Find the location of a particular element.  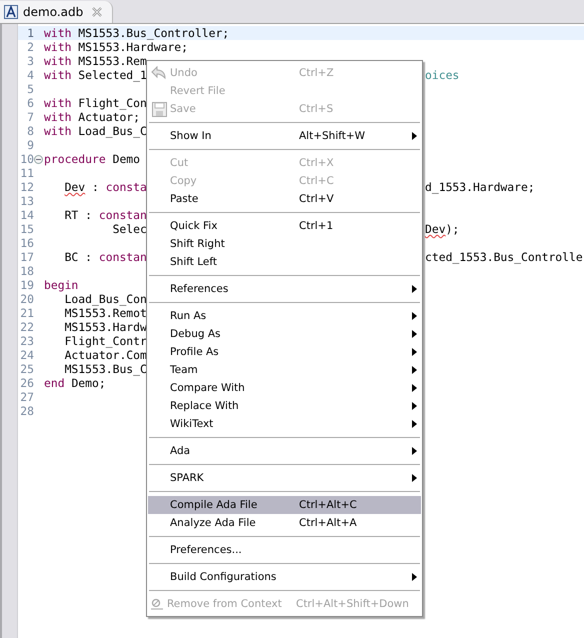

line-number: 13 is located at coordinates (26, 201).